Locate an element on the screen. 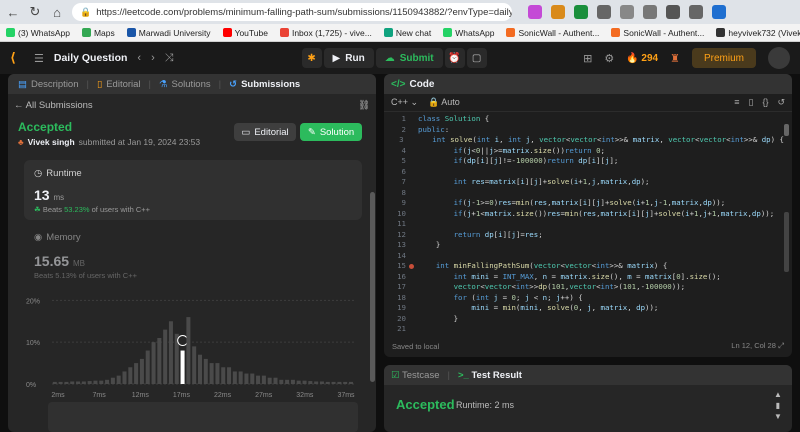 The width and height of the screenshot is (800, 432). bookmark-item: Maps is located at coordinates (98, 33).